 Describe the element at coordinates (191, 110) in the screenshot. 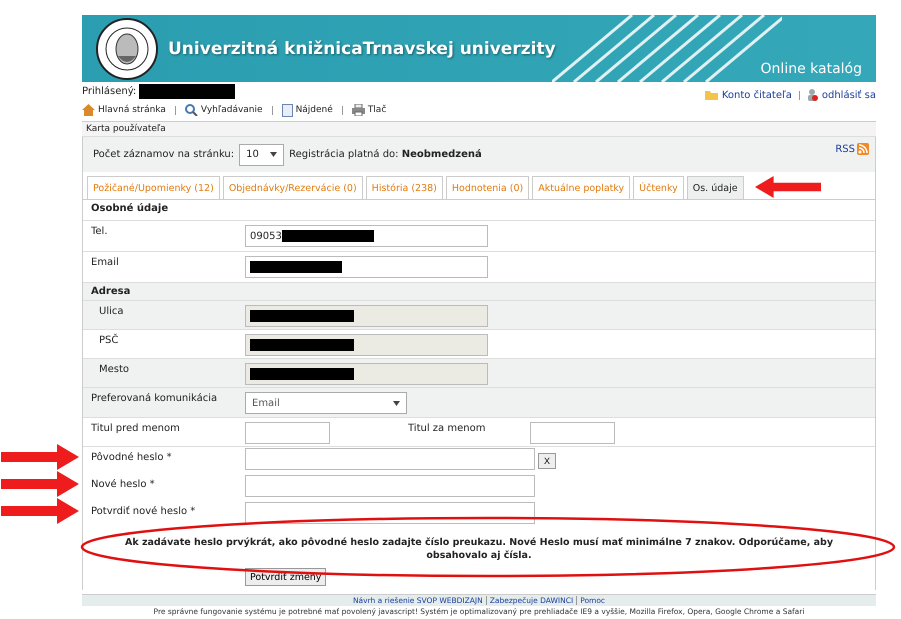

I see `search-icon` at that location.